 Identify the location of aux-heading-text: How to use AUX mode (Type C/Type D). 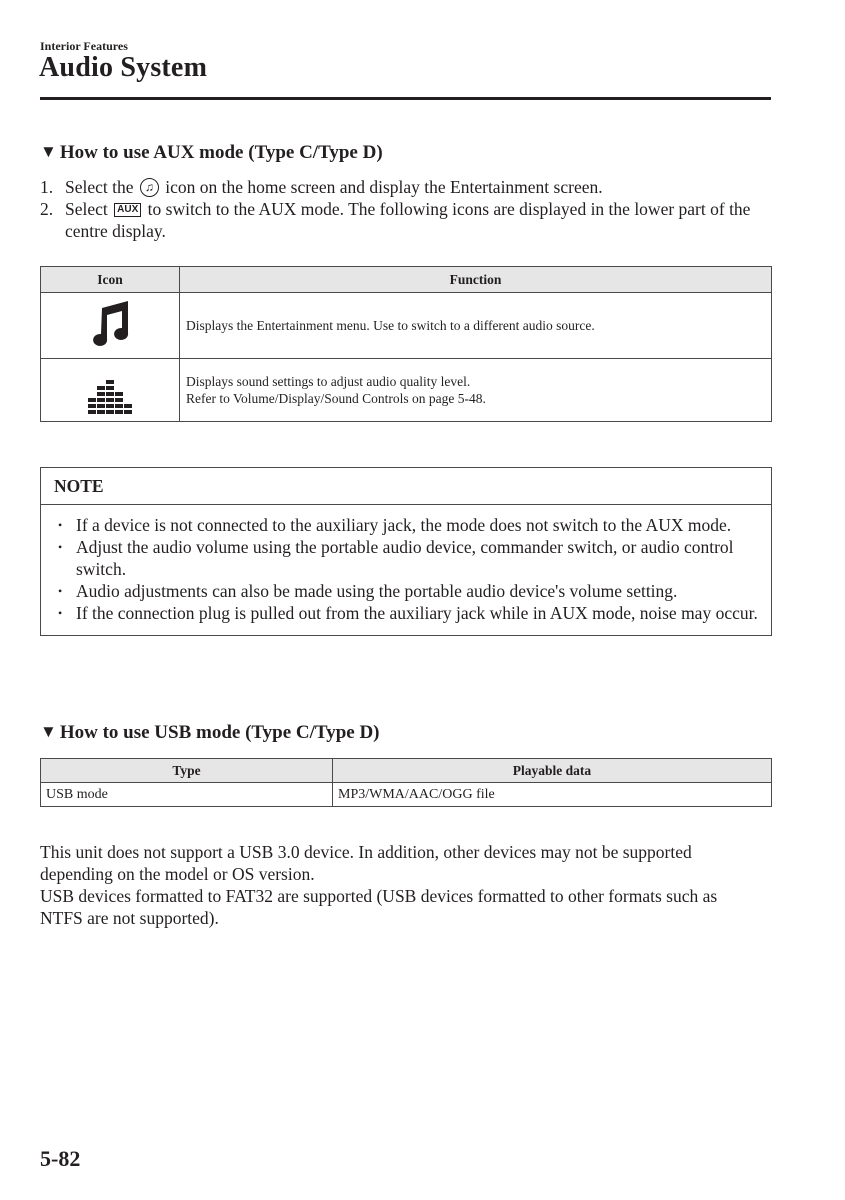
(221, 152).